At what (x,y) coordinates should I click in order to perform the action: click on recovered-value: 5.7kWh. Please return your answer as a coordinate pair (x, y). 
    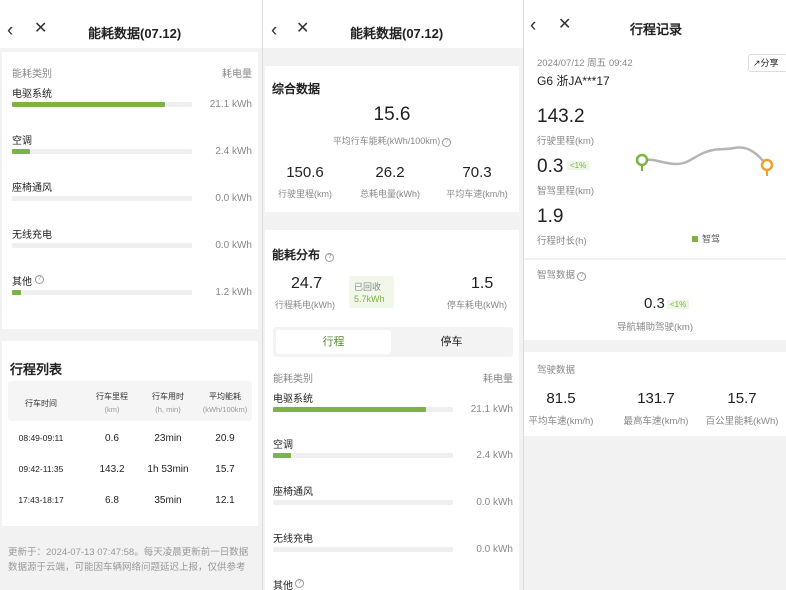
    Looking at the image, I should click on (369, 299).